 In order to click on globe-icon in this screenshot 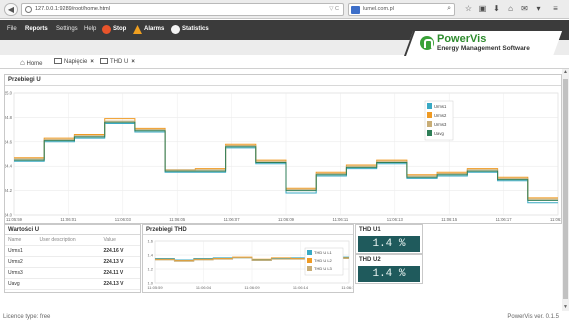, I will do `click(28, 9)`.